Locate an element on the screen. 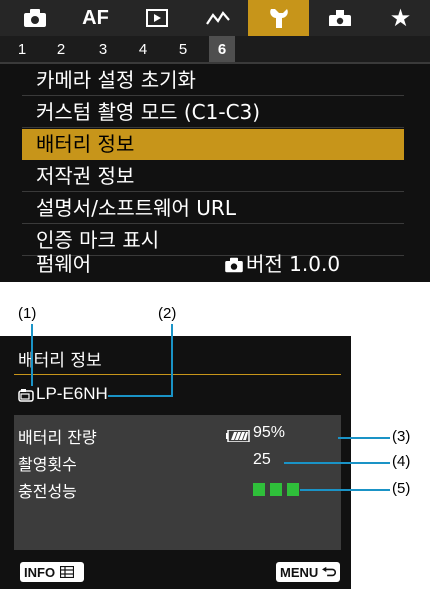 The height and width of the screenshot is (592, 430). subtab-4: 4 is located at coordinates (143, 50).